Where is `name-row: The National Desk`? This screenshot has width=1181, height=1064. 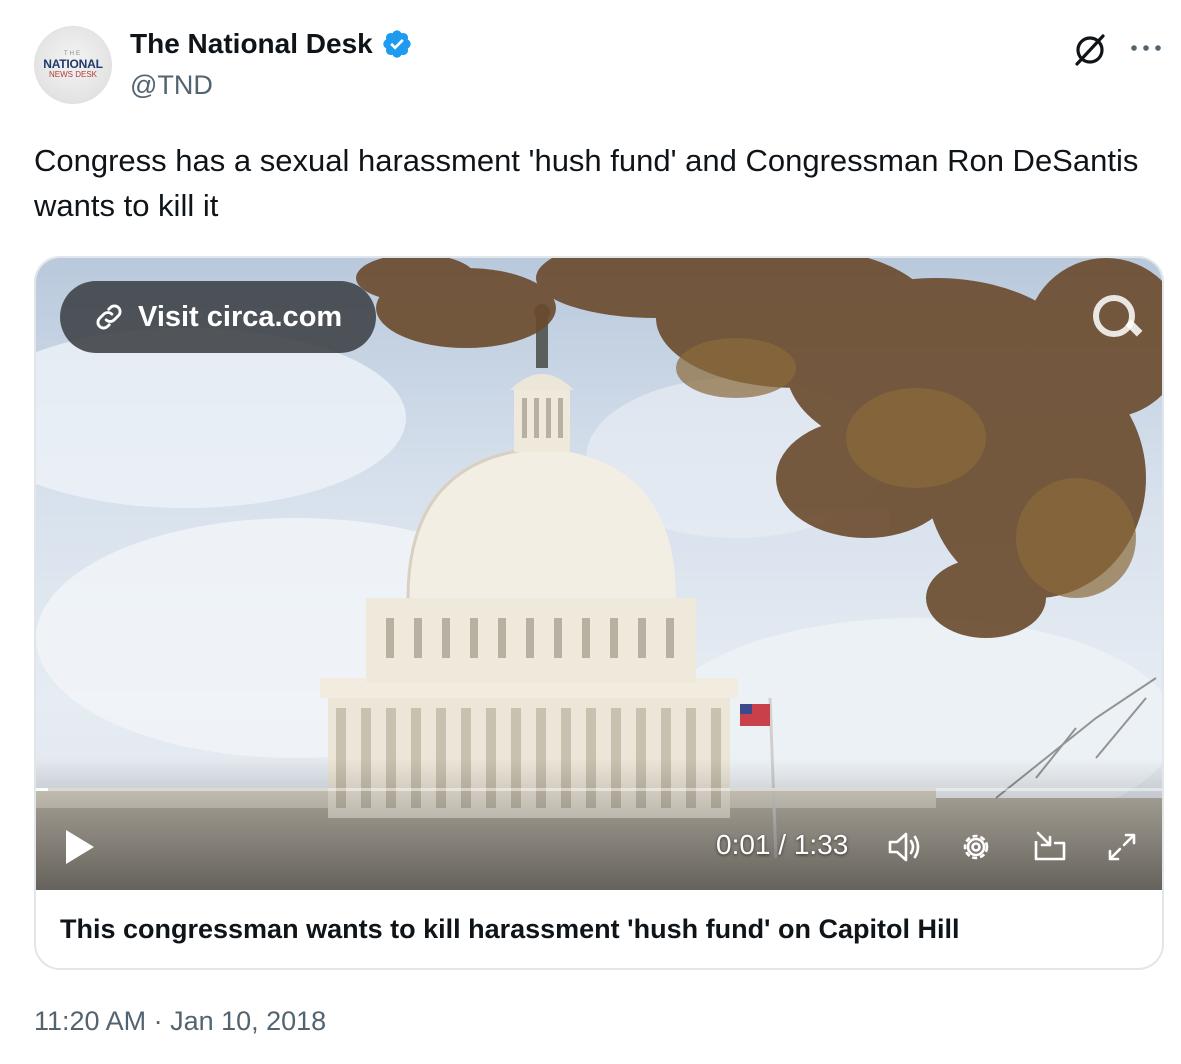 name-row: The National Desk is located at coordinates (271, 44).